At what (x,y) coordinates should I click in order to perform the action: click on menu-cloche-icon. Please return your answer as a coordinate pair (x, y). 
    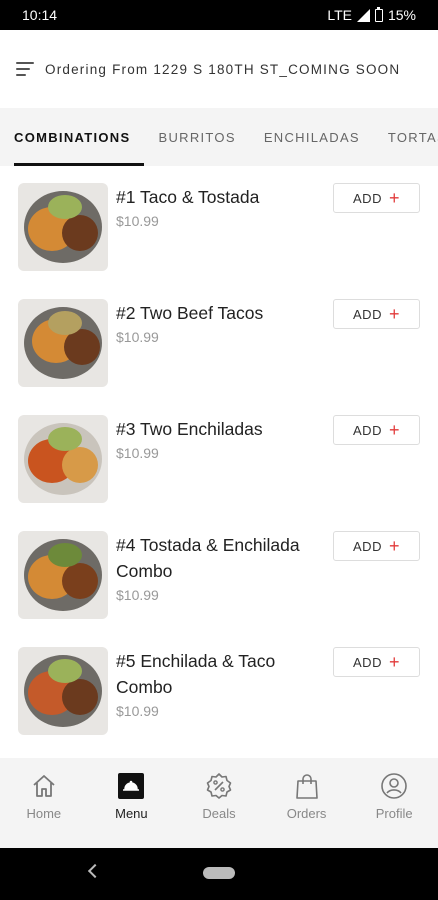
    Looking at the image, I should click on (131, 786).